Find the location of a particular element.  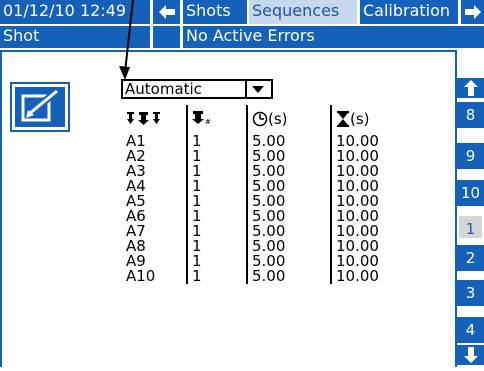

clock-icon is located at coordinates (260, 119).